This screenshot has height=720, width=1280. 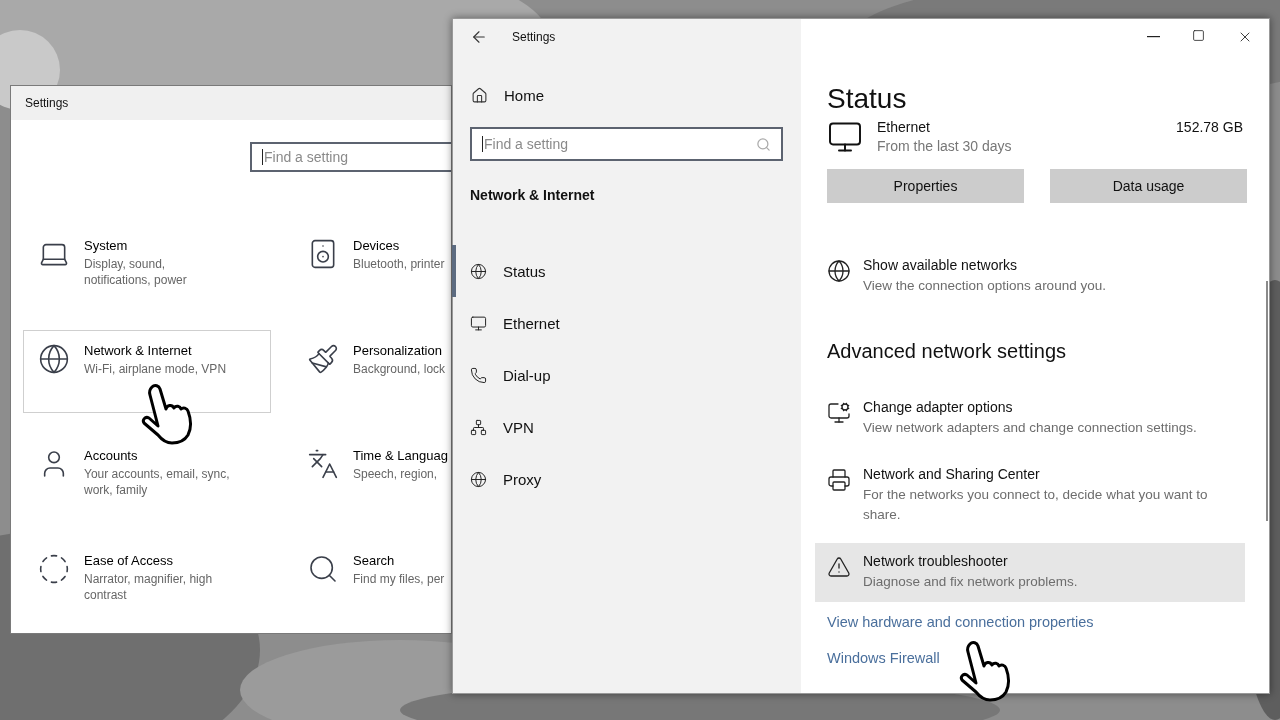 I want to click on settings-category: Devices Bluetooth, printer, so click(x=371, y=266).